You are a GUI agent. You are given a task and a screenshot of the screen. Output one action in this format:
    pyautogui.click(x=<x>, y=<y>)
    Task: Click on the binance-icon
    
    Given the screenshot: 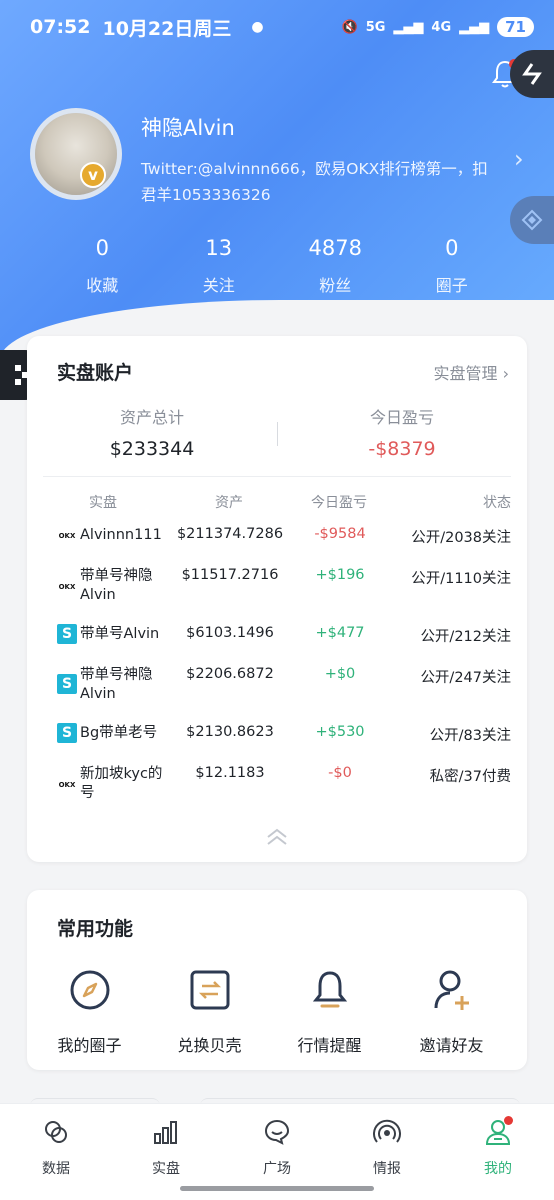 What is the action you would take?
    pyautogui.click(x=532, y=220)
    